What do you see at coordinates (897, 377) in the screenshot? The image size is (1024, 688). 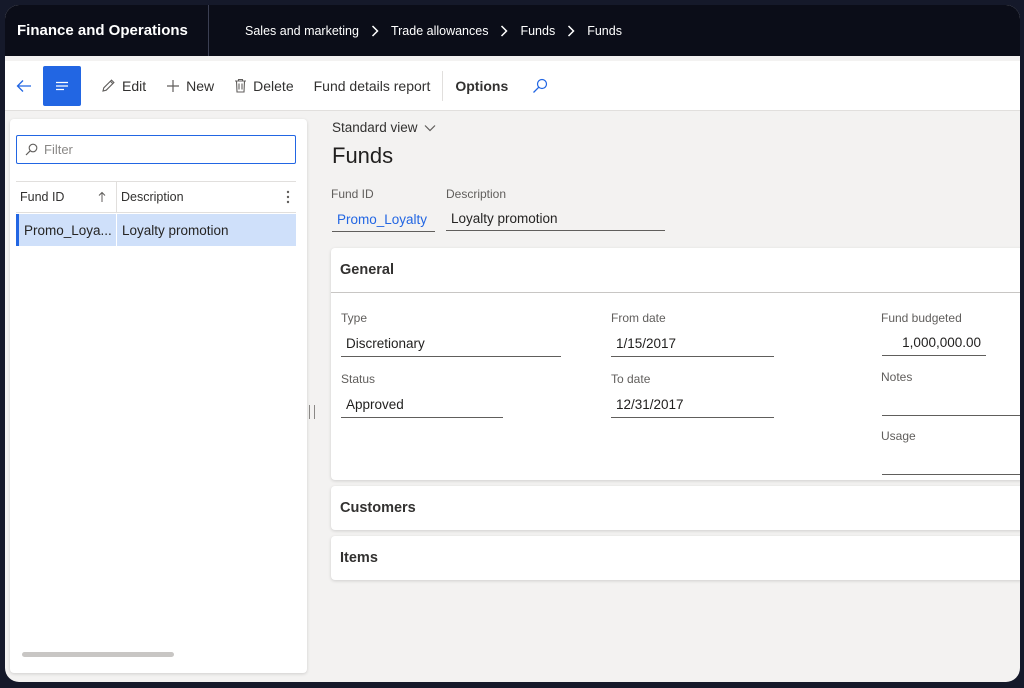 I see `notes-label: Notes` at bounding box center [897, 377].